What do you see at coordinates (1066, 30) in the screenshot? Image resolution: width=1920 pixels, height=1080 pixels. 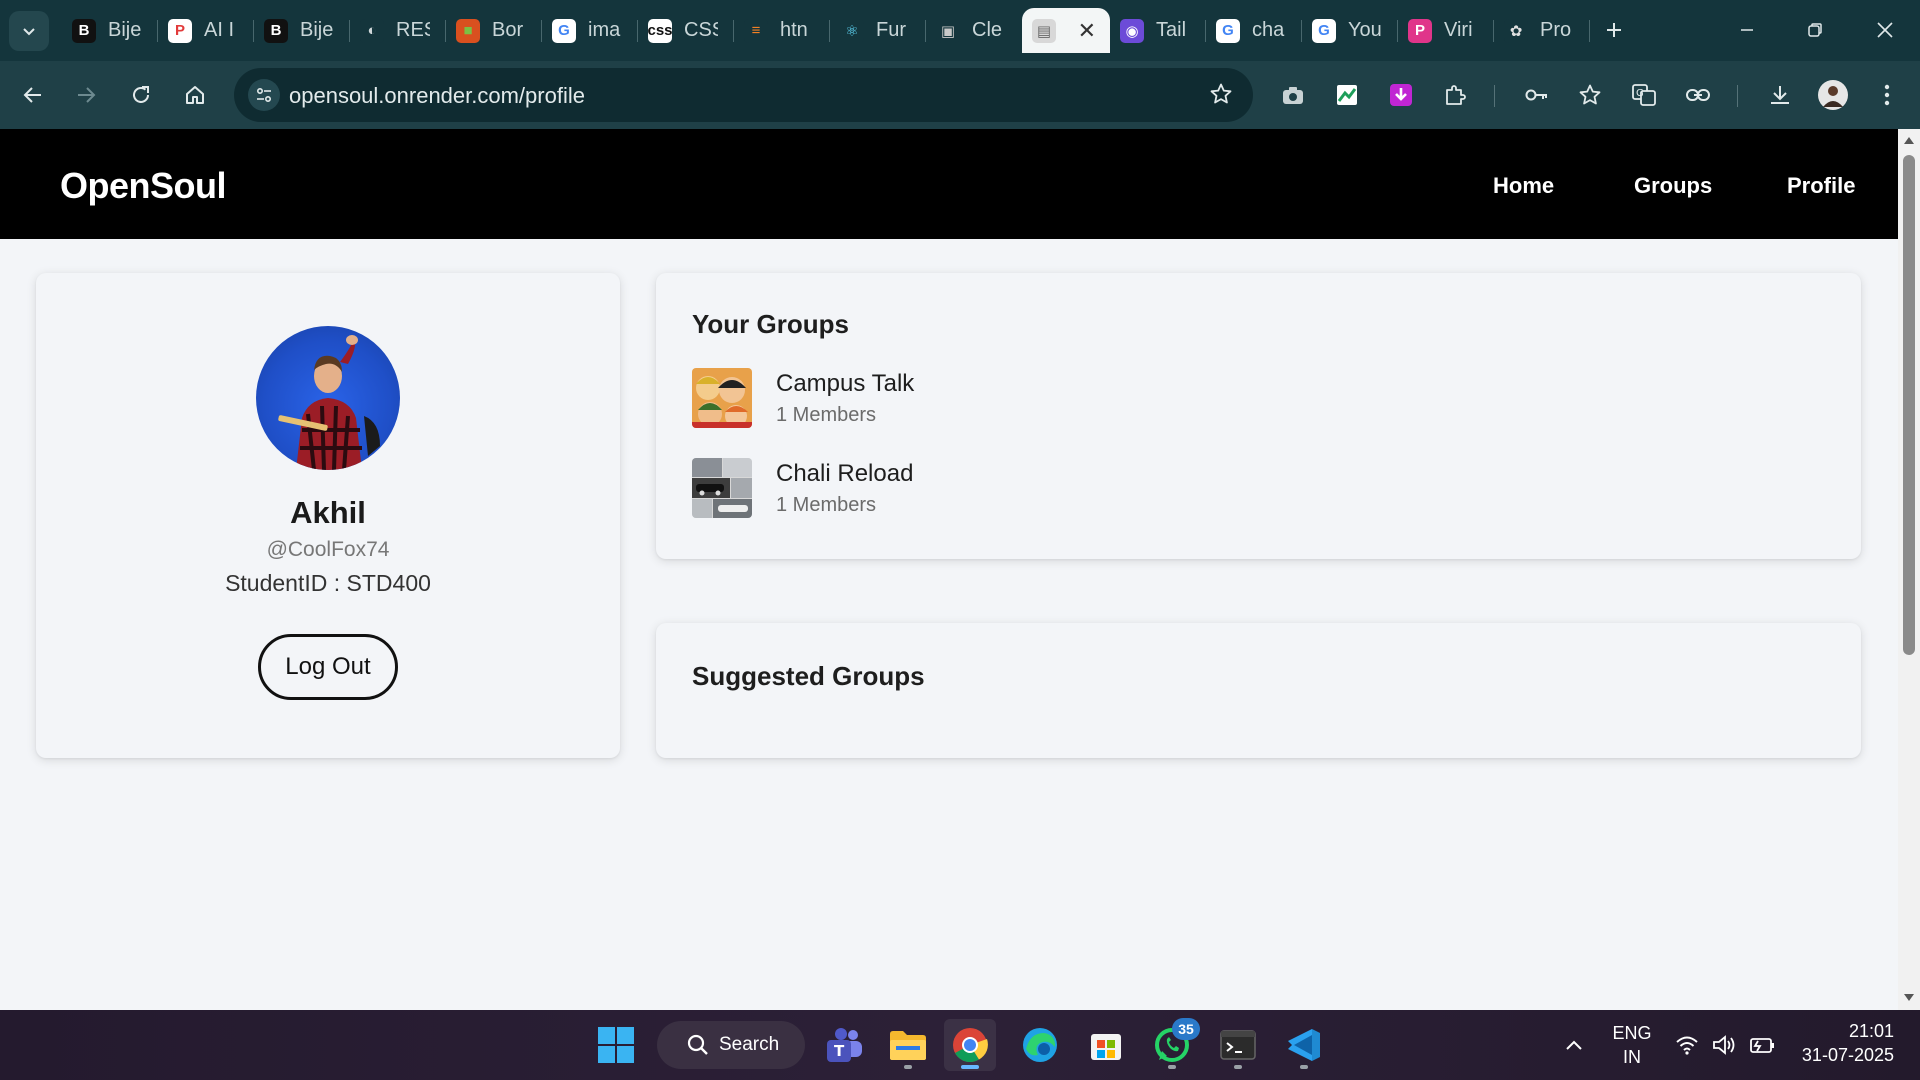 I see `browser-tab-active: ▤ ✕` at bounding box center [1066, 30].